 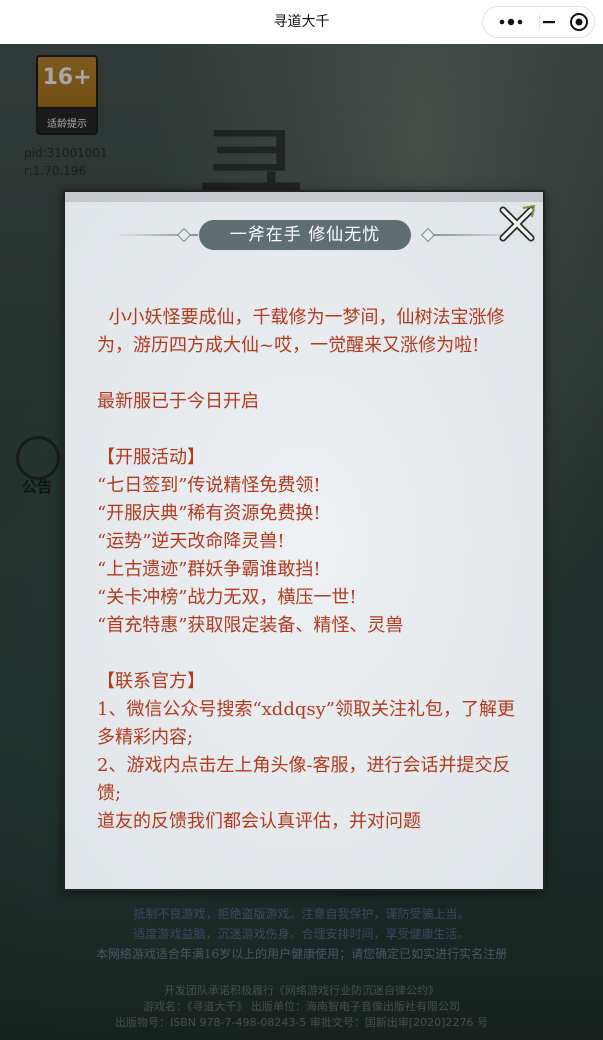 I want to click on mini-program-navbar: 寻道大千, so click(x=301, y=22).